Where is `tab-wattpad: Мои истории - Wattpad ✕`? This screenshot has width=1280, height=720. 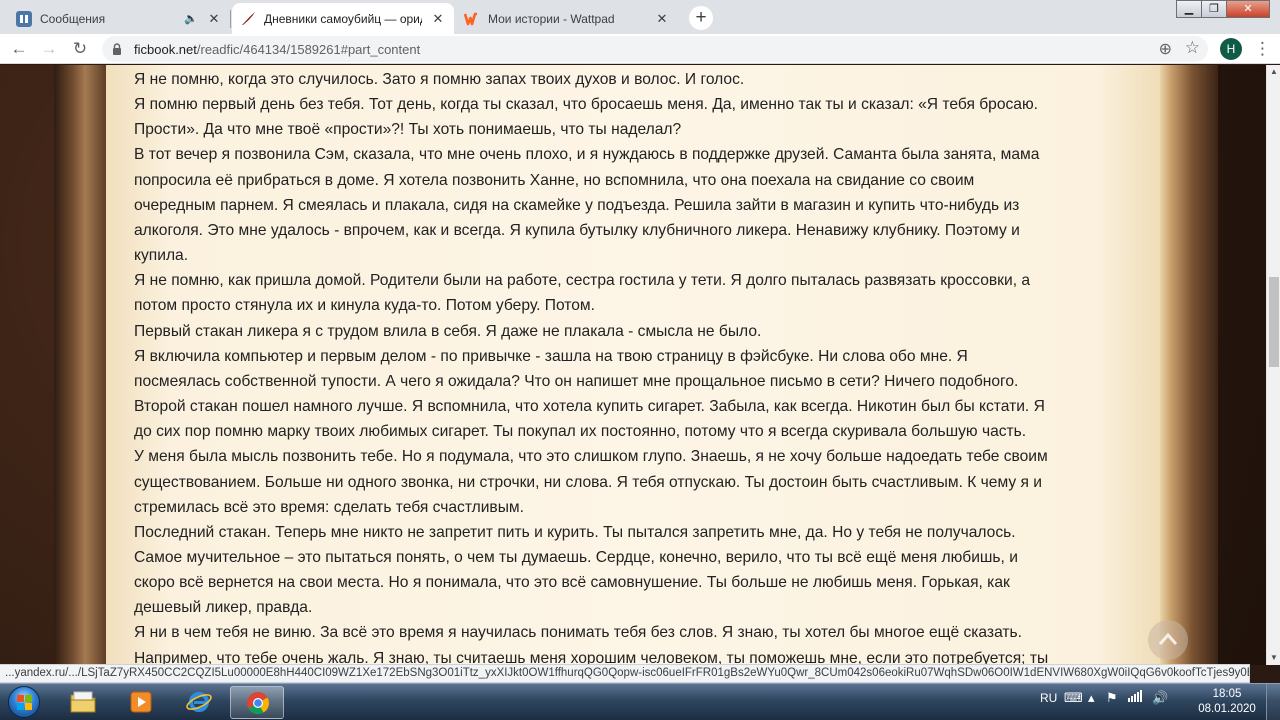 tab-wattpad: Мои истории - Wattpad ✕ is located at coordinates (567, 18).